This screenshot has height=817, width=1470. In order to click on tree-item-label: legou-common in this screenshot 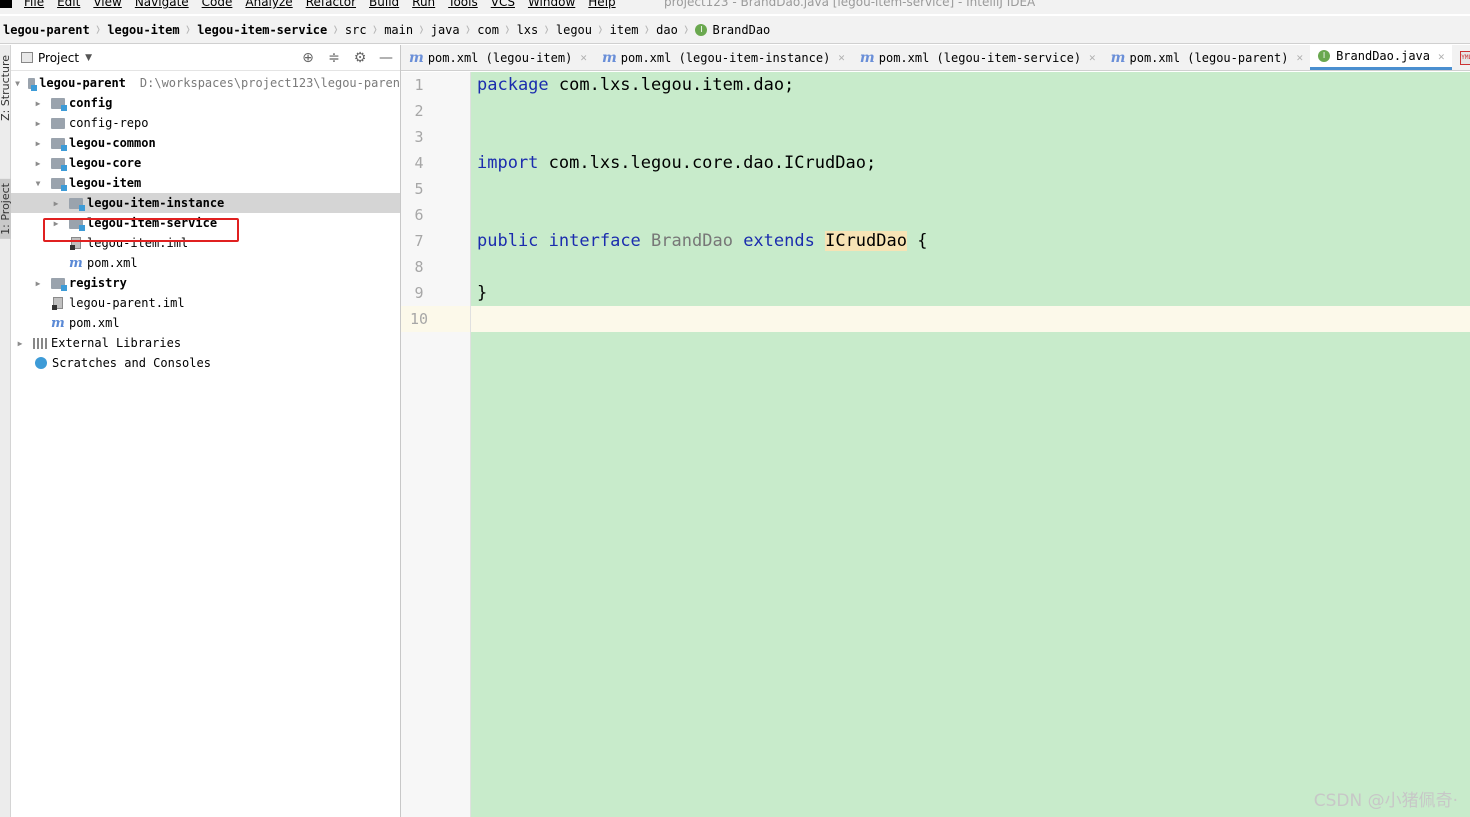, I will do `click(112, 143)`.